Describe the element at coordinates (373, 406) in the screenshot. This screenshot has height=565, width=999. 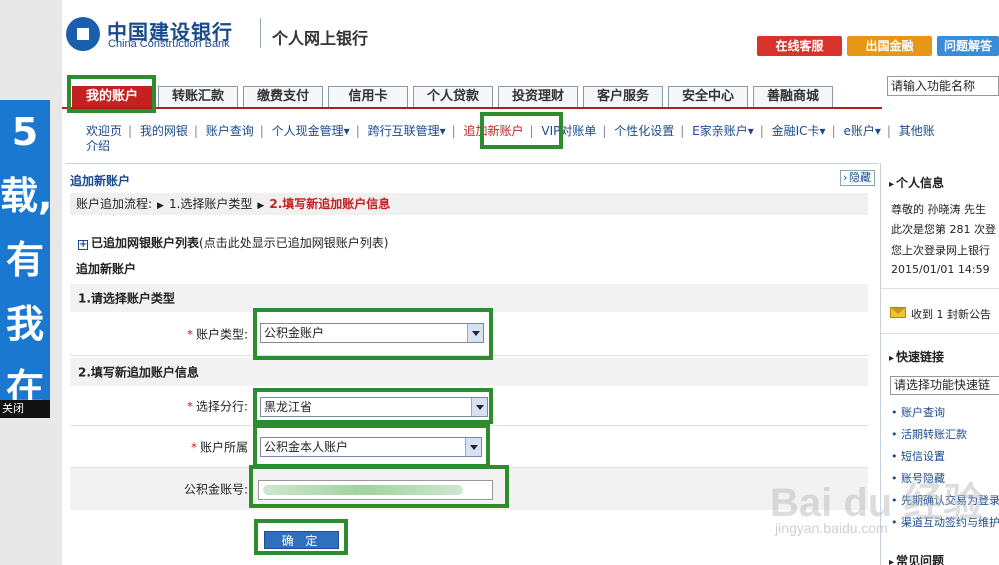
I see `highlight-branch` at that location.